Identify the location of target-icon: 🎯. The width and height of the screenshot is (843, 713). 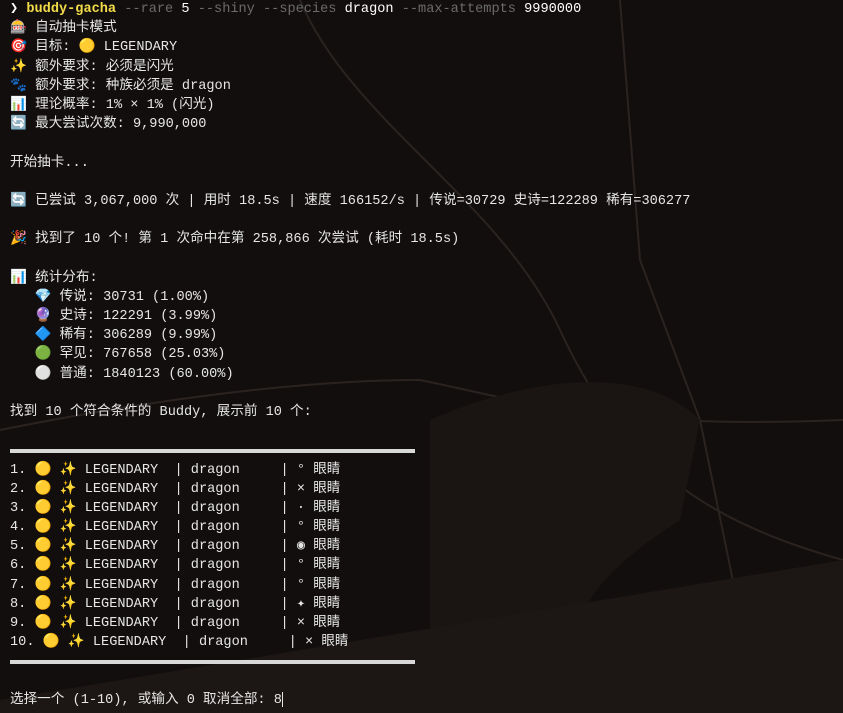
(18, 48).